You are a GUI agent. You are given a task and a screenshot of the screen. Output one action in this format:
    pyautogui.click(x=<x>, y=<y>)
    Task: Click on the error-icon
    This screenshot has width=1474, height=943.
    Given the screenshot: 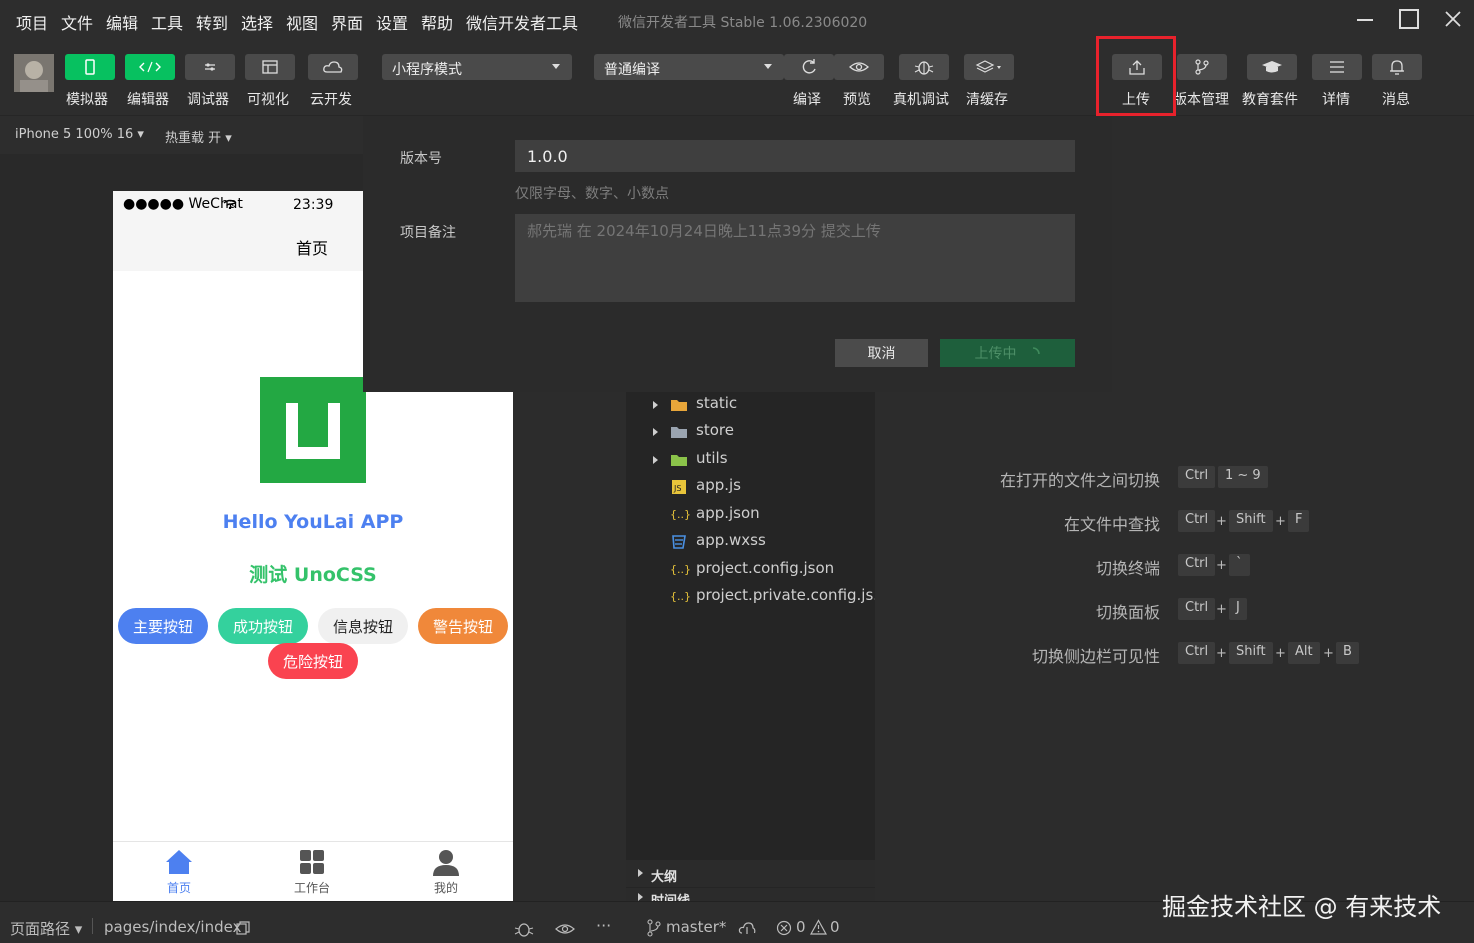 What is the action you would take?
    pyautogui.click(x=784, y=928)
    